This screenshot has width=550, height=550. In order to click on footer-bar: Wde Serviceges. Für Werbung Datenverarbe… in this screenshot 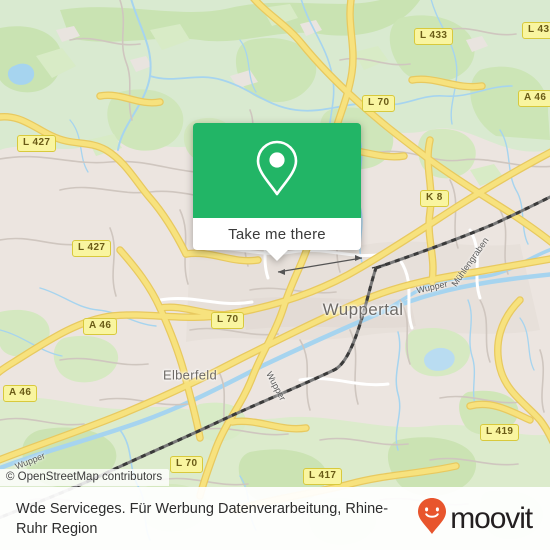, I will do `click(275, 518)`.